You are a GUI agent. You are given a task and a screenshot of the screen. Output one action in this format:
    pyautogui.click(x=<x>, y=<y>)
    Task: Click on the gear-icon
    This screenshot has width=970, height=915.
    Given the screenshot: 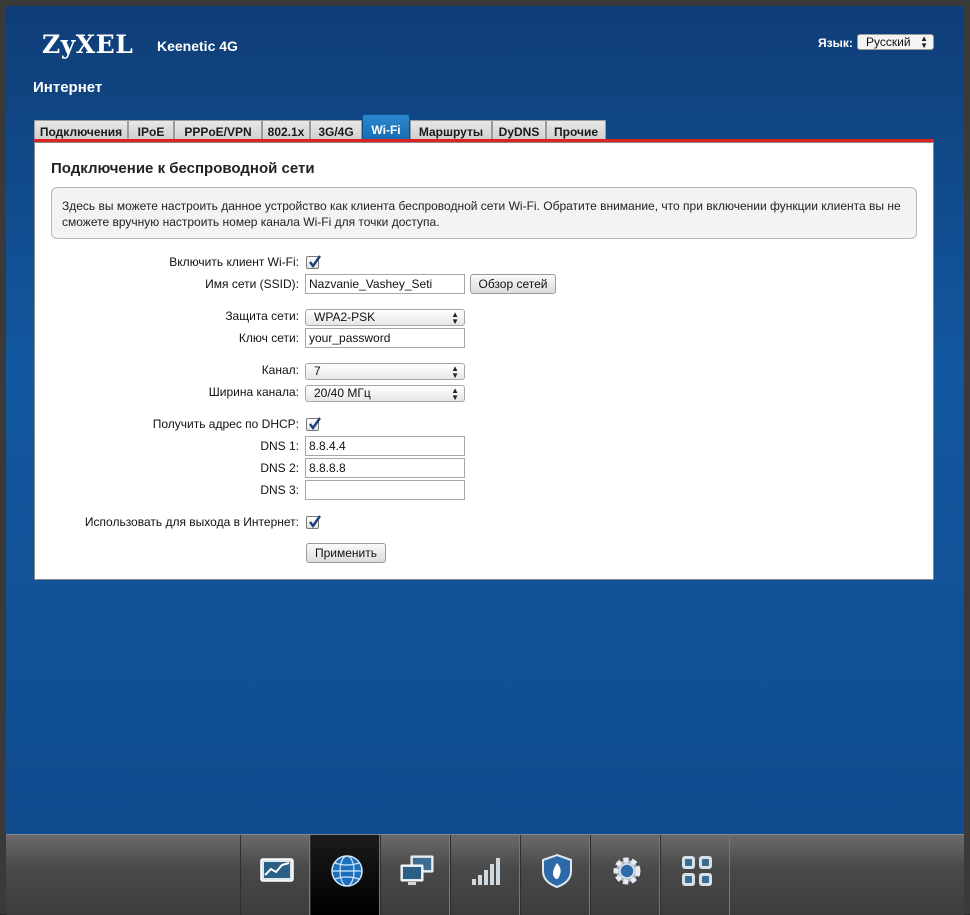 What is the action you would take?
    pyautogui.click(x=627, y=871)
    